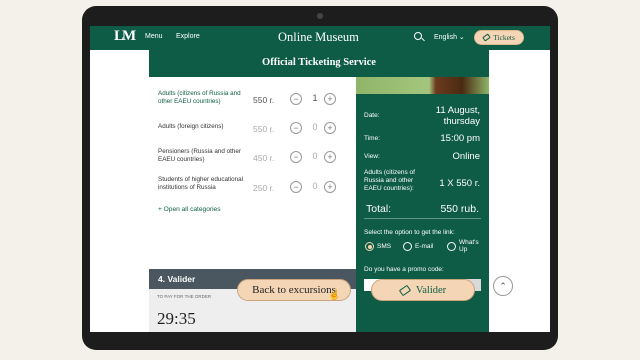 The image size is (640, 360). What do you see at coordinates (176, 318) in the screenshot?
I see `countdown-timer: 29:35` at bounding box center [176, 318].